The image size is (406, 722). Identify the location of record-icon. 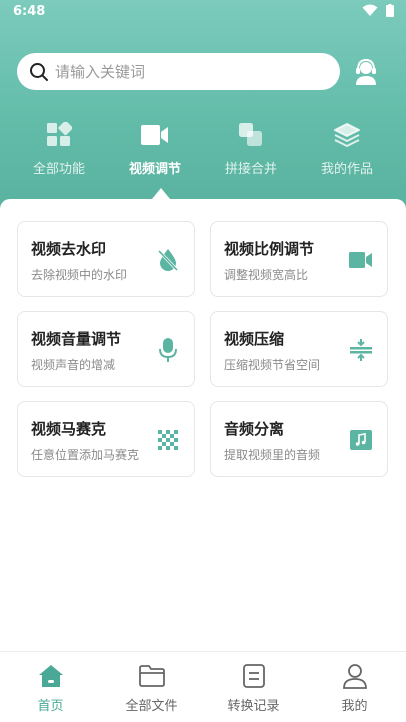
(253, 676).